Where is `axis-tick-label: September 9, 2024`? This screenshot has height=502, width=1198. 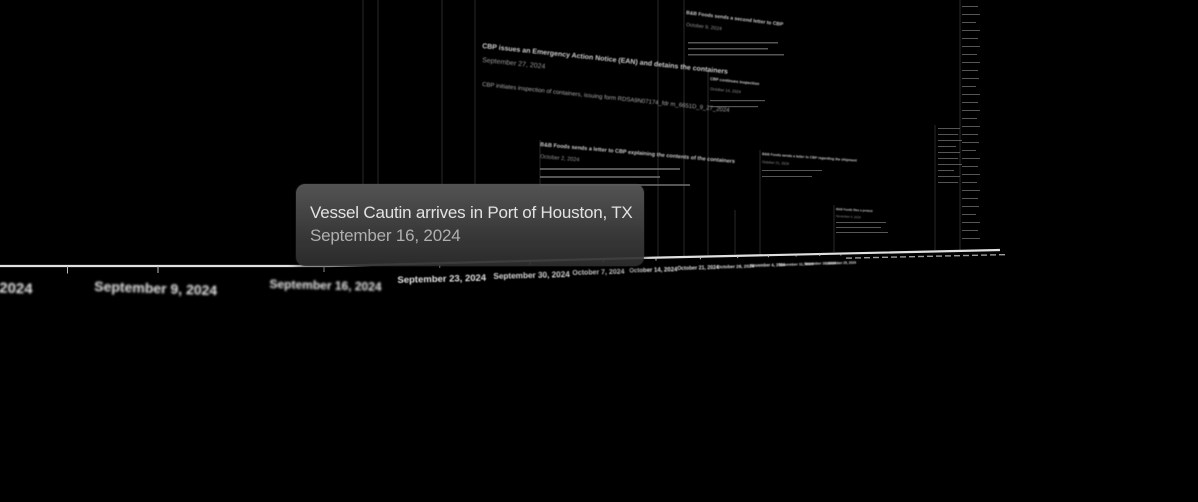
axis-tick-label: September 9, 2024 is located at coordinates (156, 288).